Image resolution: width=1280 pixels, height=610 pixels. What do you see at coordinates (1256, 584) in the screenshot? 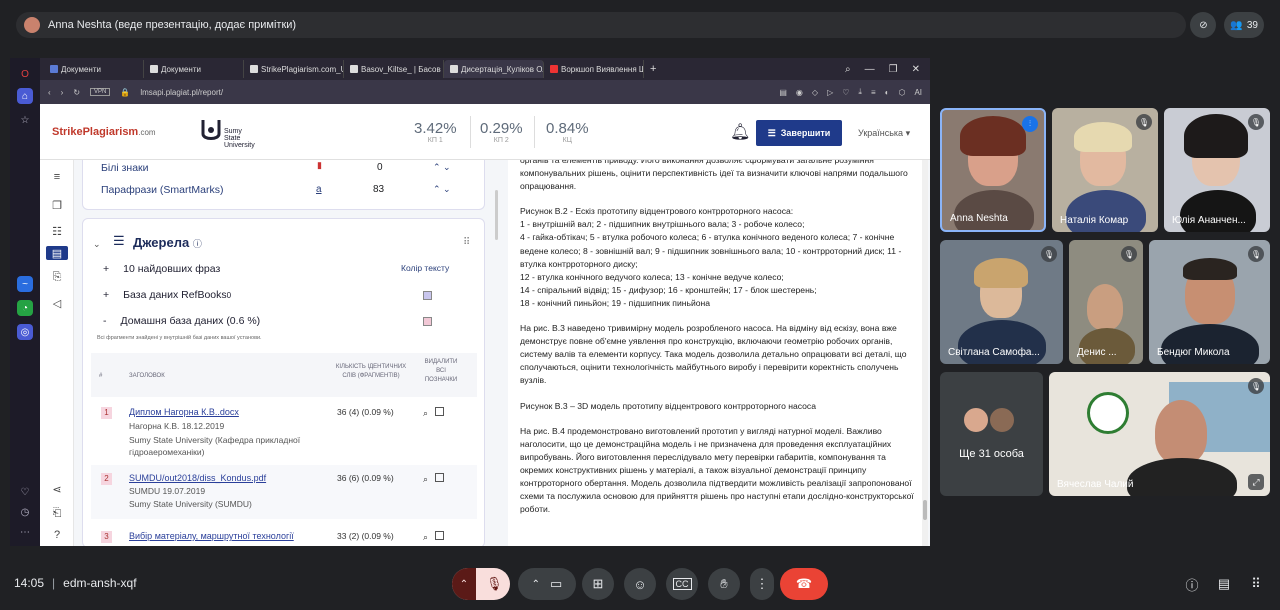
I see `activities-icon: ⠿` at bounding box center [1256, 584].